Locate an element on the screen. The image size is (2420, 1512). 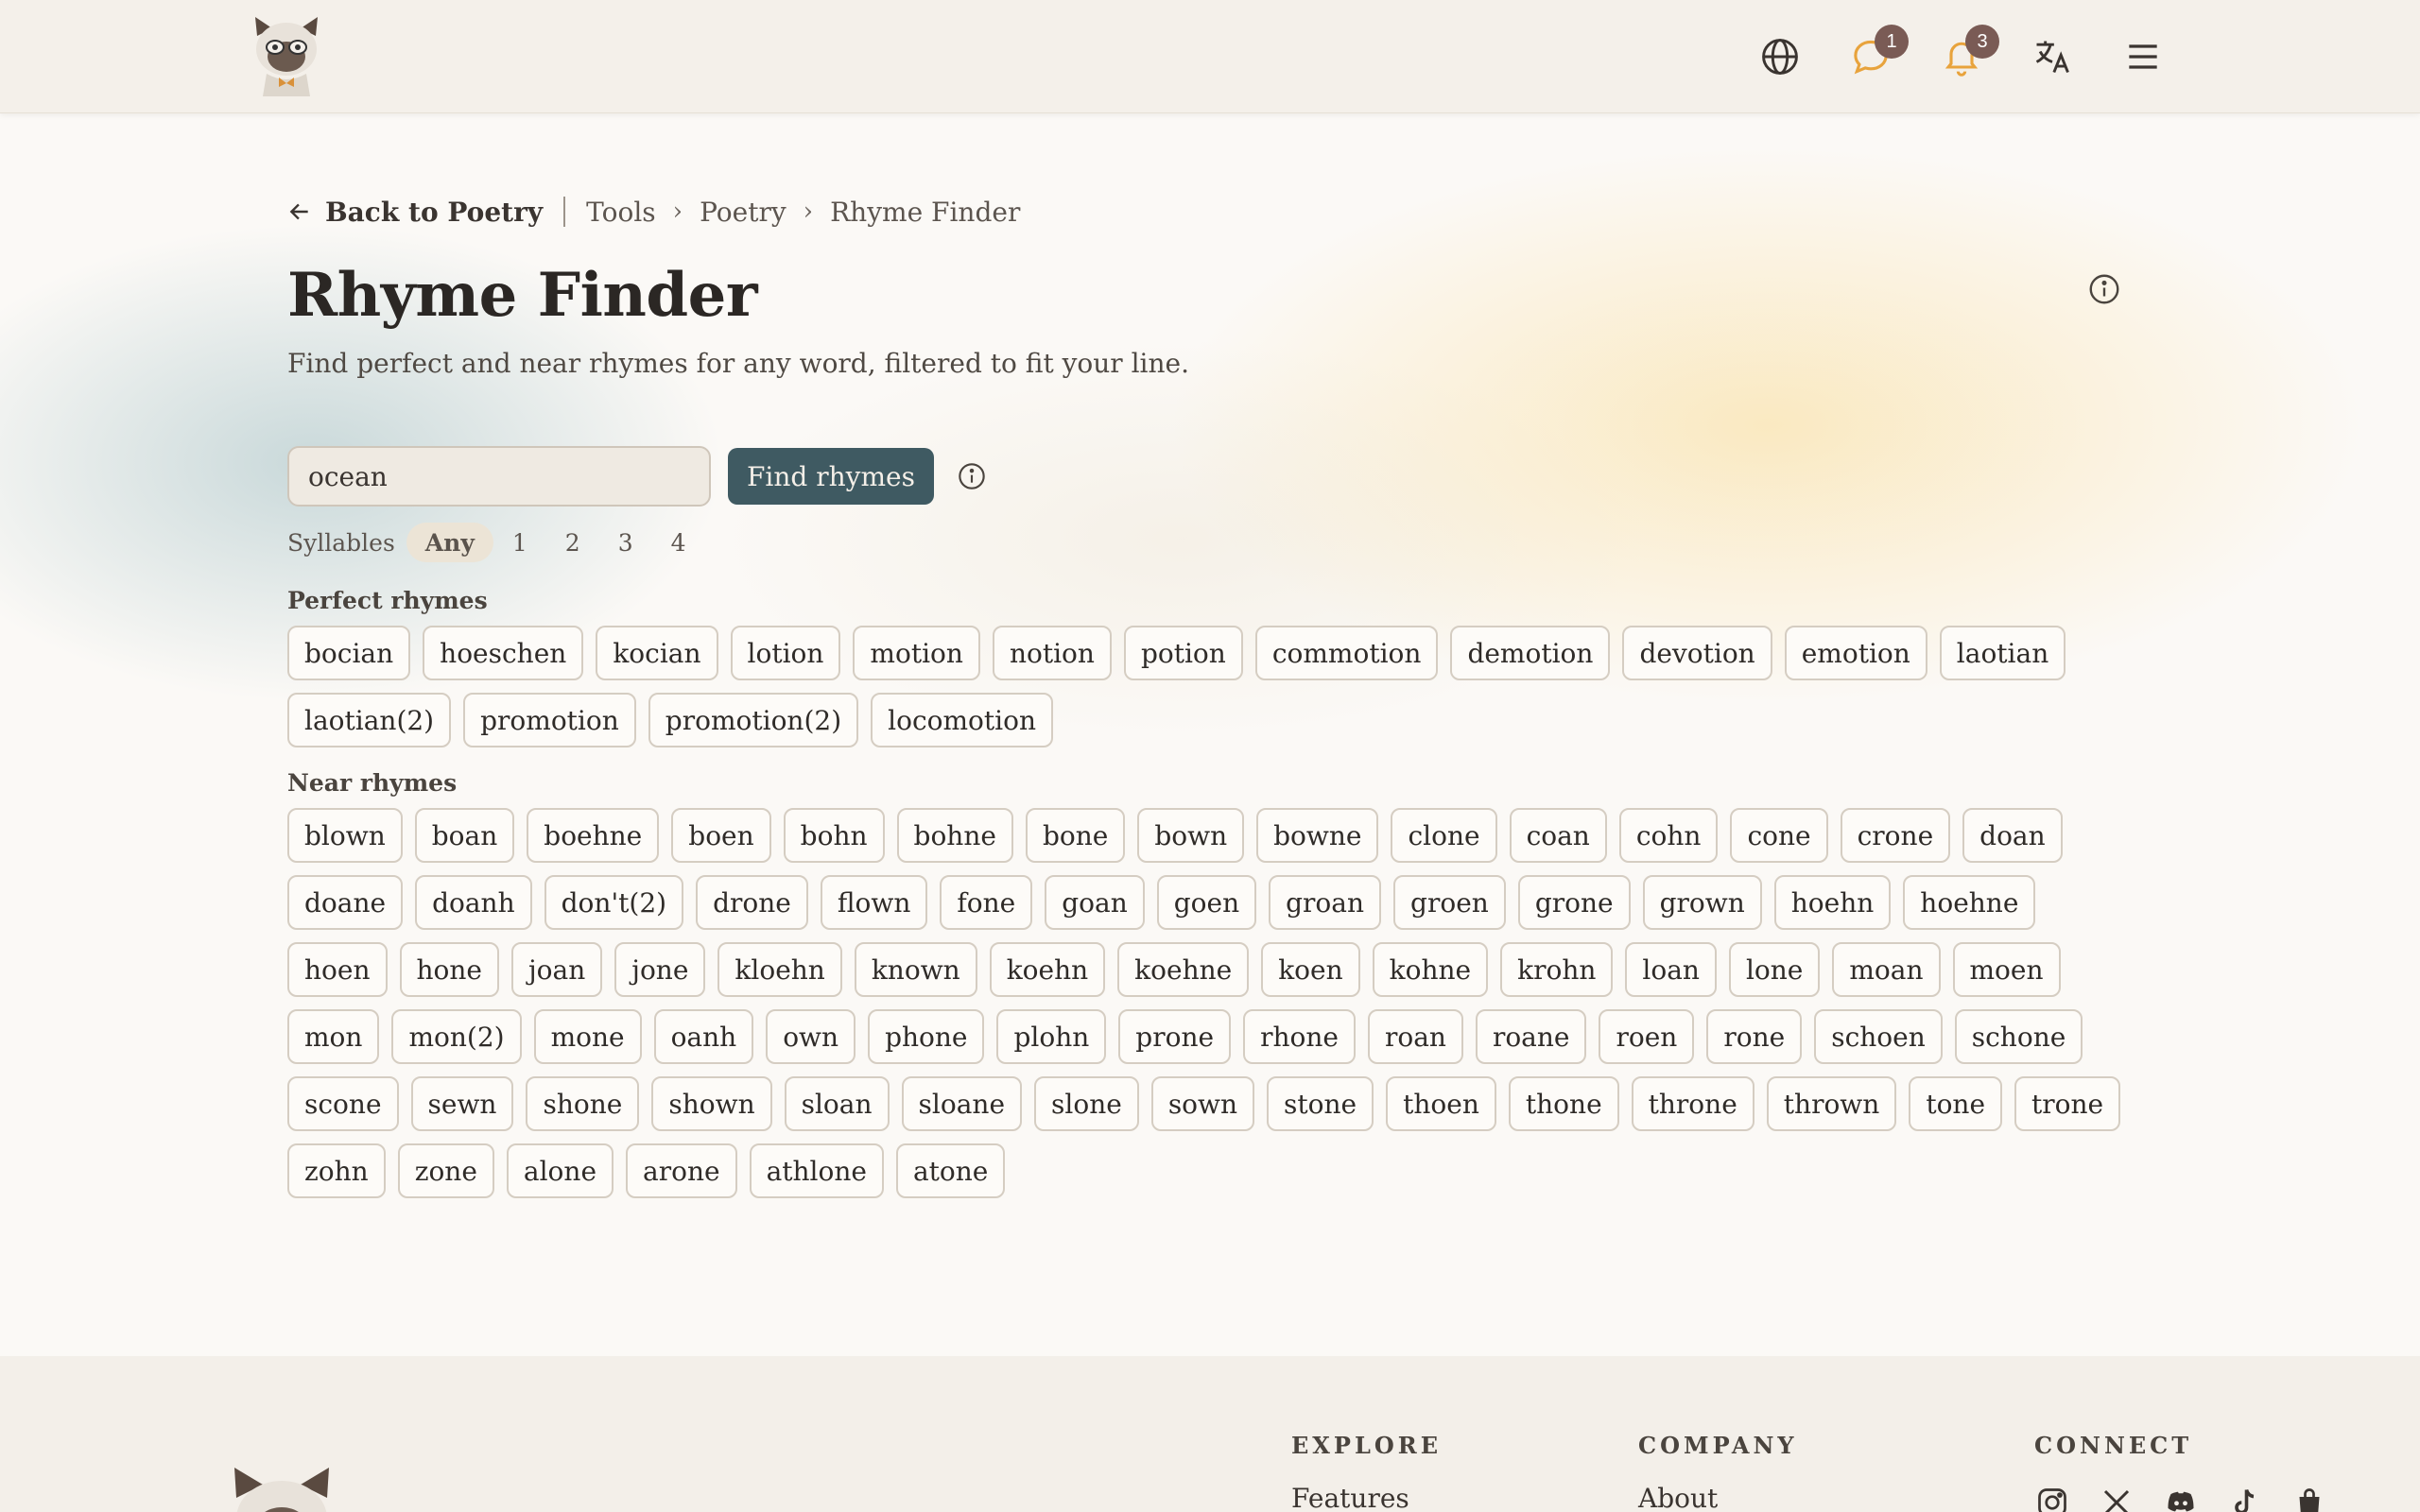
near-rhyme-chip: coan is located at coordinates (1558, 835).